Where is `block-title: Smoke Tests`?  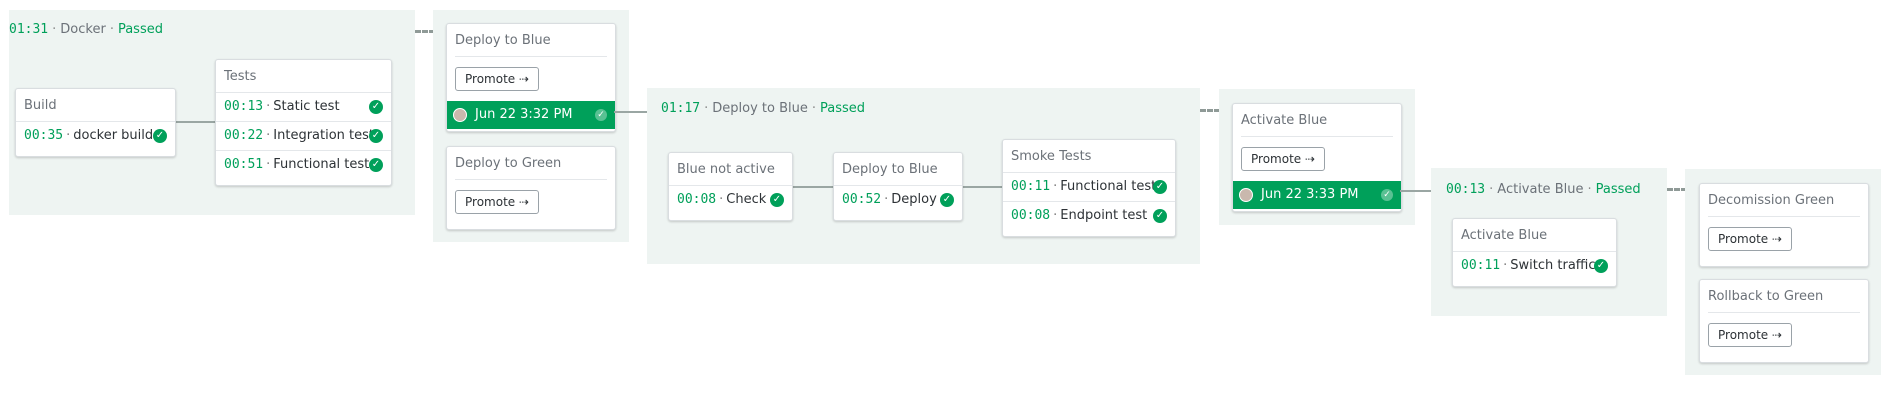 block-title: Smoke Tests is located at coordinates (1051, 156).